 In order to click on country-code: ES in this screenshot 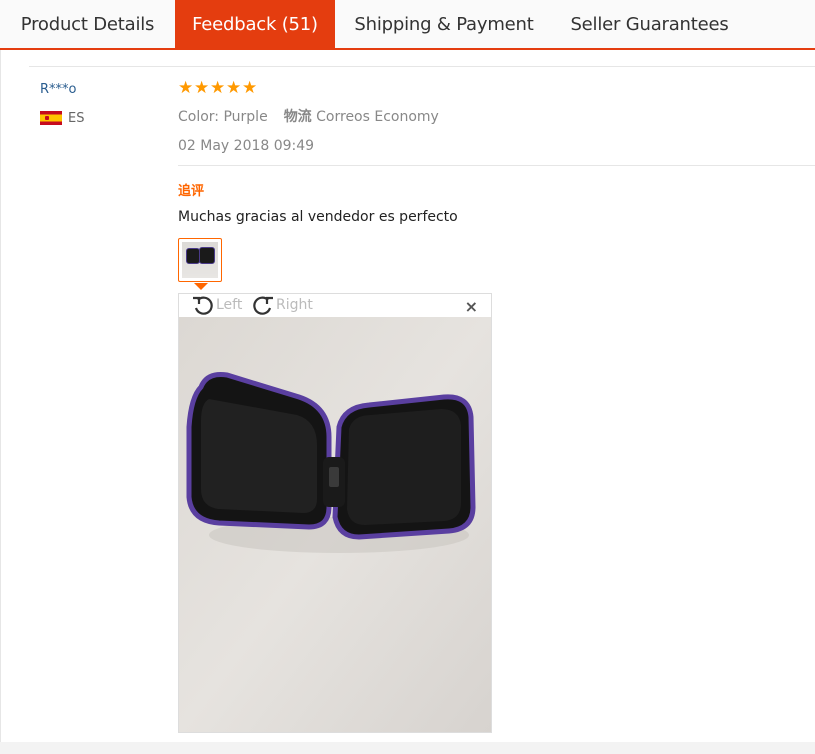, I will do `click(76, 118)`.